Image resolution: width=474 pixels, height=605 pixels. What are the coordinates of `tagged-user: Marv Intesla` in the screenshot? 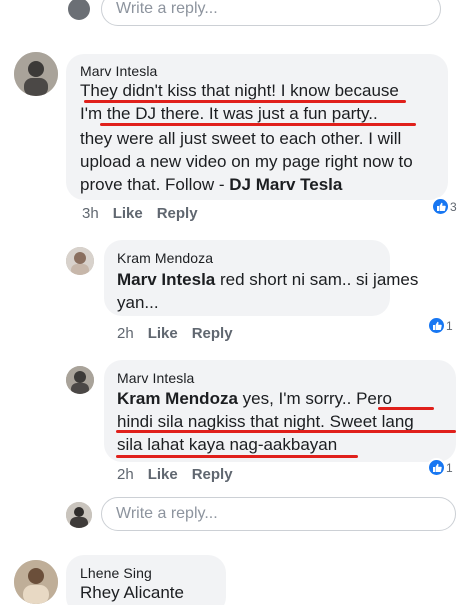 It's located at (166, 279).